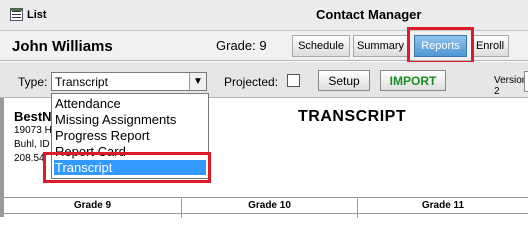 The image size is (528, 240). What do you see at coordinates (32, 144) in the screenshot?
I see `school-address-line-2: Buhl, ID` at bounding box center [32, 144].